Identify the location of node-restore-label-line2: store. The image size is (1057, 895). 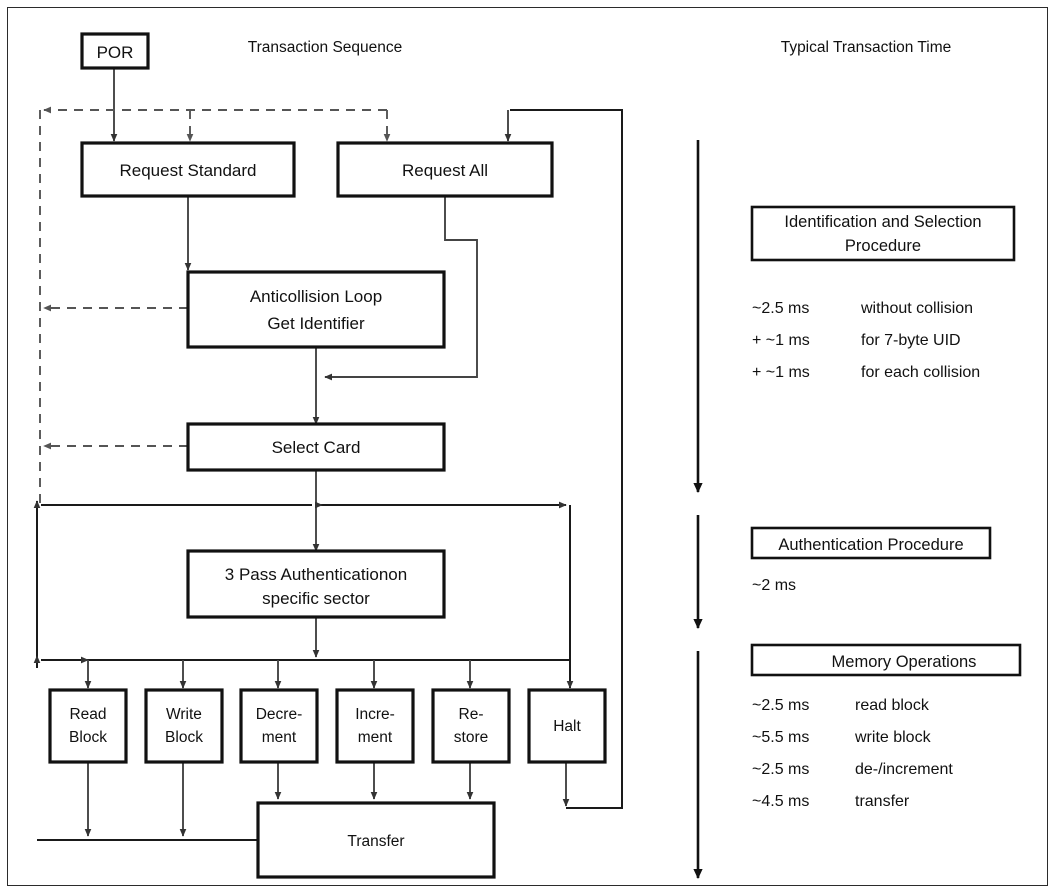
(471, 737).